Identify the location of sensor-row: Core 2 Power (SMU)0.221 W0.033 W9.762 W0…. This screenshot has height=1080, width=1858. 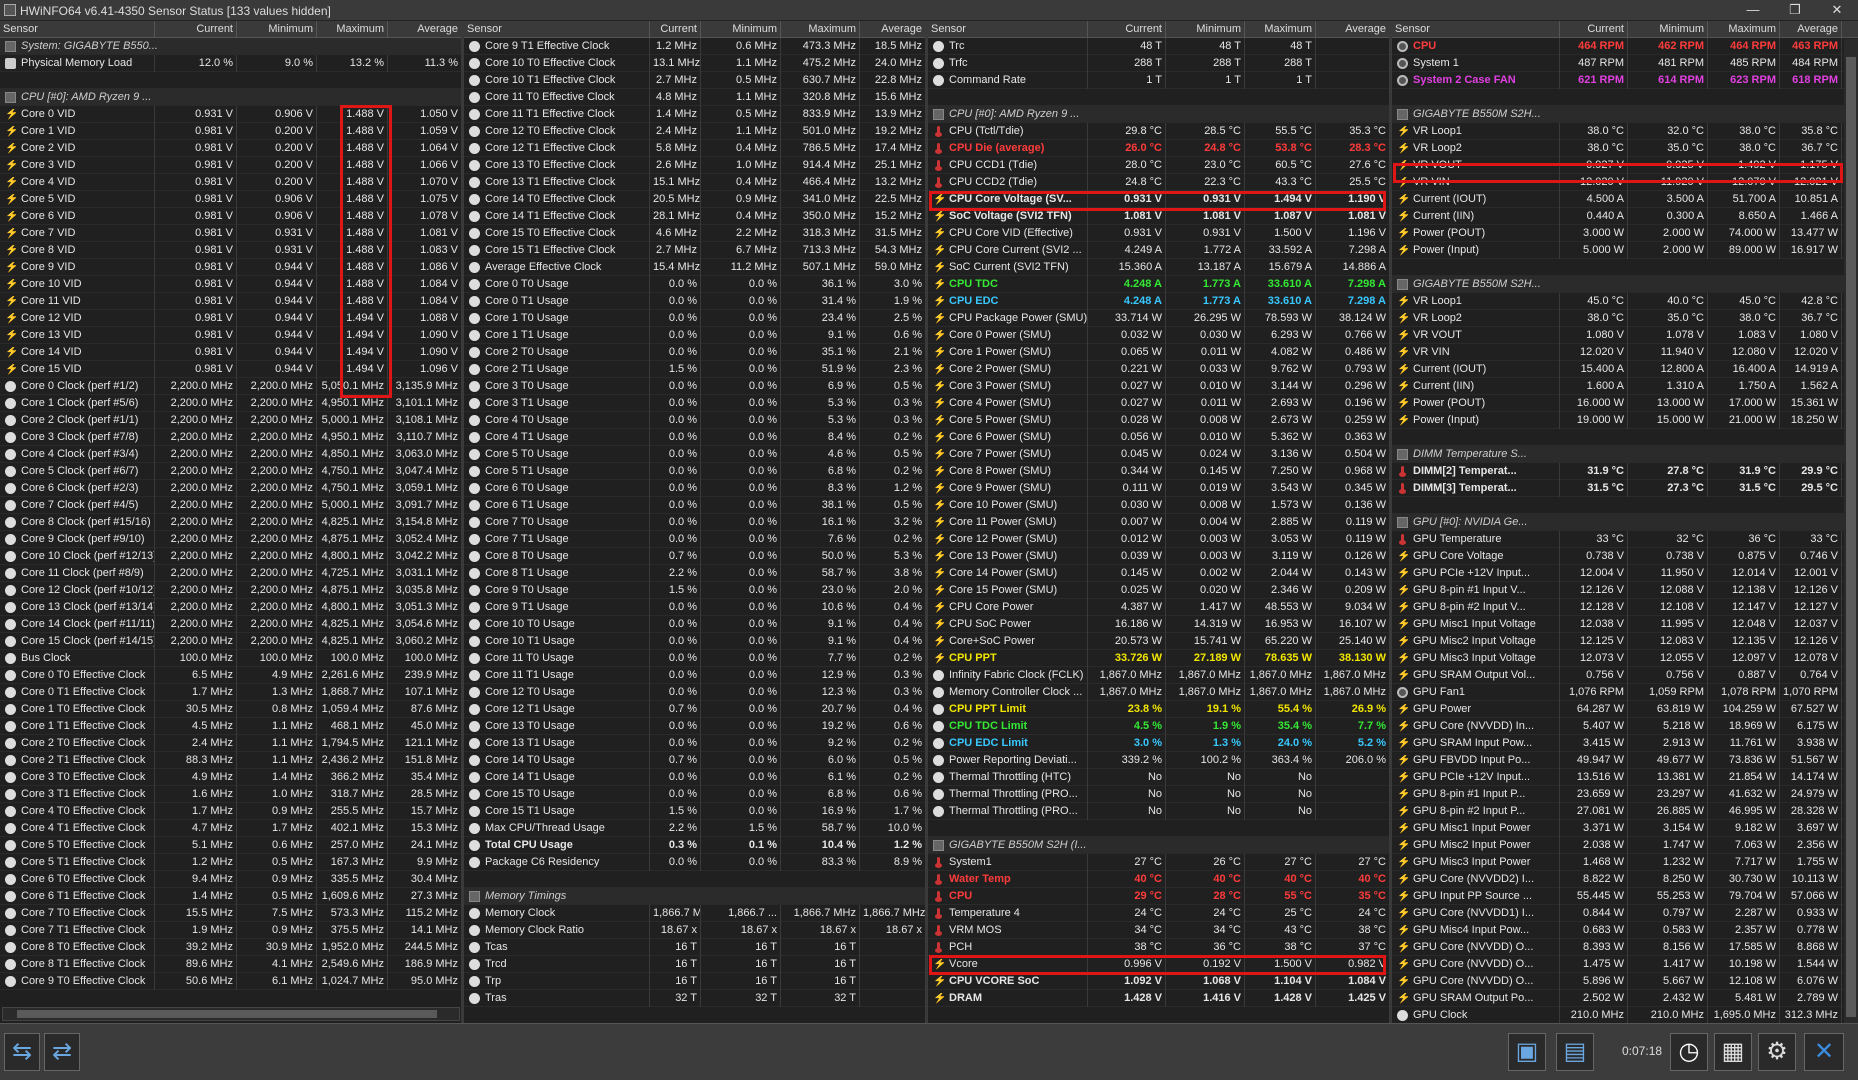
(1158, 369).